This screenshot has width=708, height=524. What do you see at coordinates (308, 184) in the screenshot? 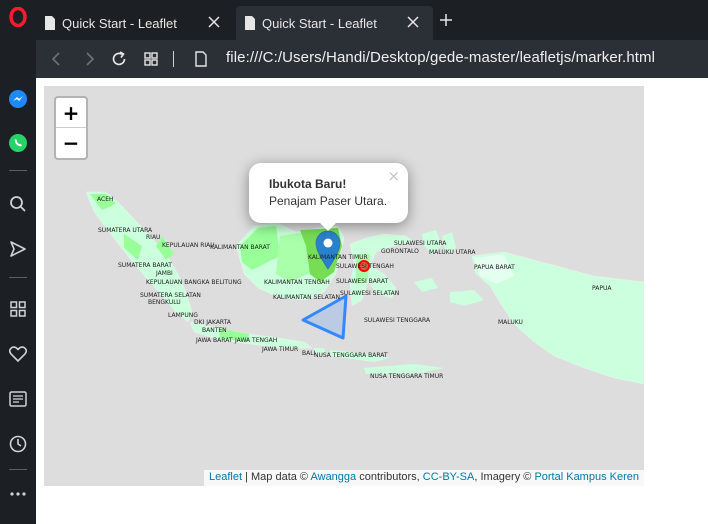
I see `popup-title: Ibukota Baru!` at bounding box center [308, 184].